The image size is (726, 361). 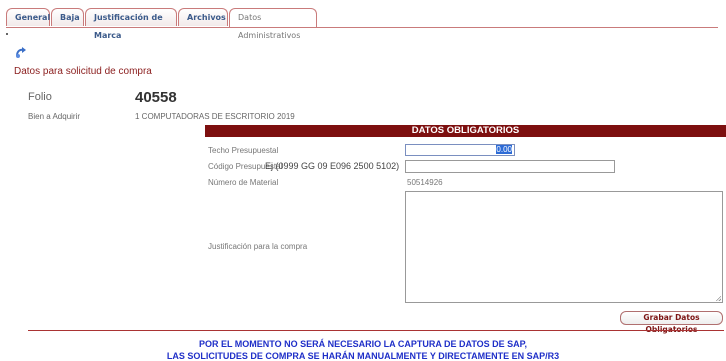 What do you see at coordinates (718, 298) in the screenshot?
I see `resize-grip-icon` at bounding box center [718, 298].